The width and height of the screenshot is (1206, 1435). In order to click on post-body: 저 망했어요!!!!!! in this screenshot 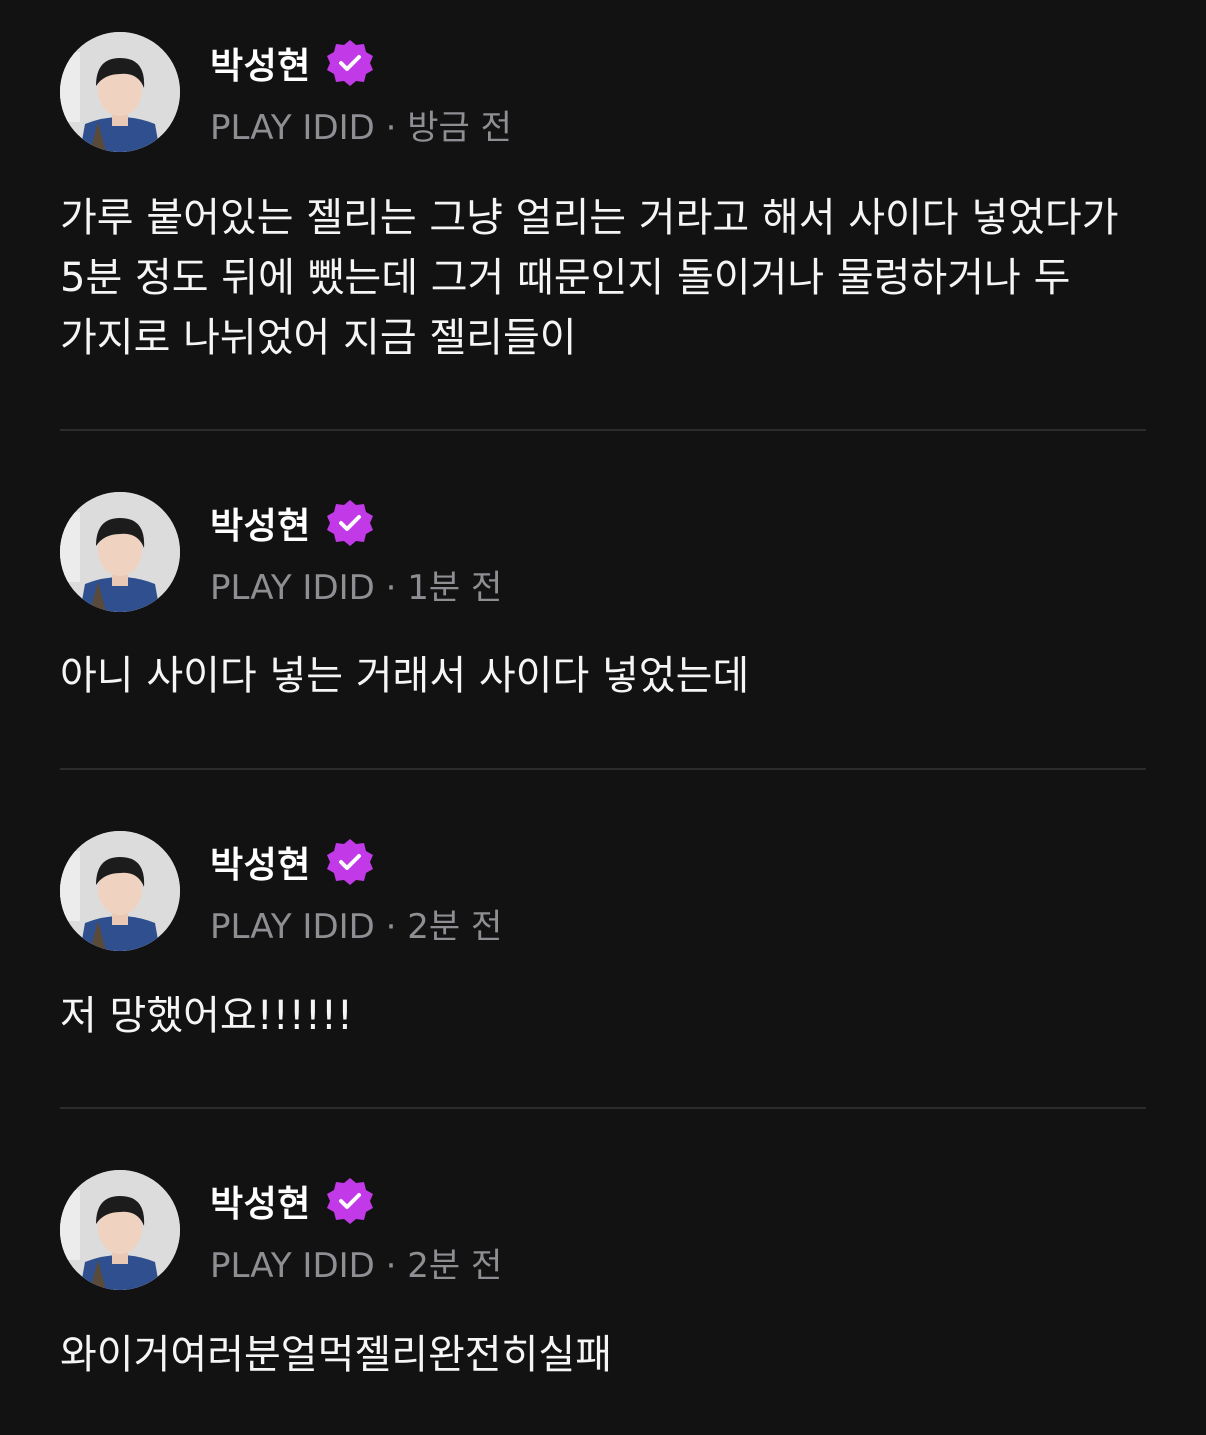, I will do `click(206, 1016)`.